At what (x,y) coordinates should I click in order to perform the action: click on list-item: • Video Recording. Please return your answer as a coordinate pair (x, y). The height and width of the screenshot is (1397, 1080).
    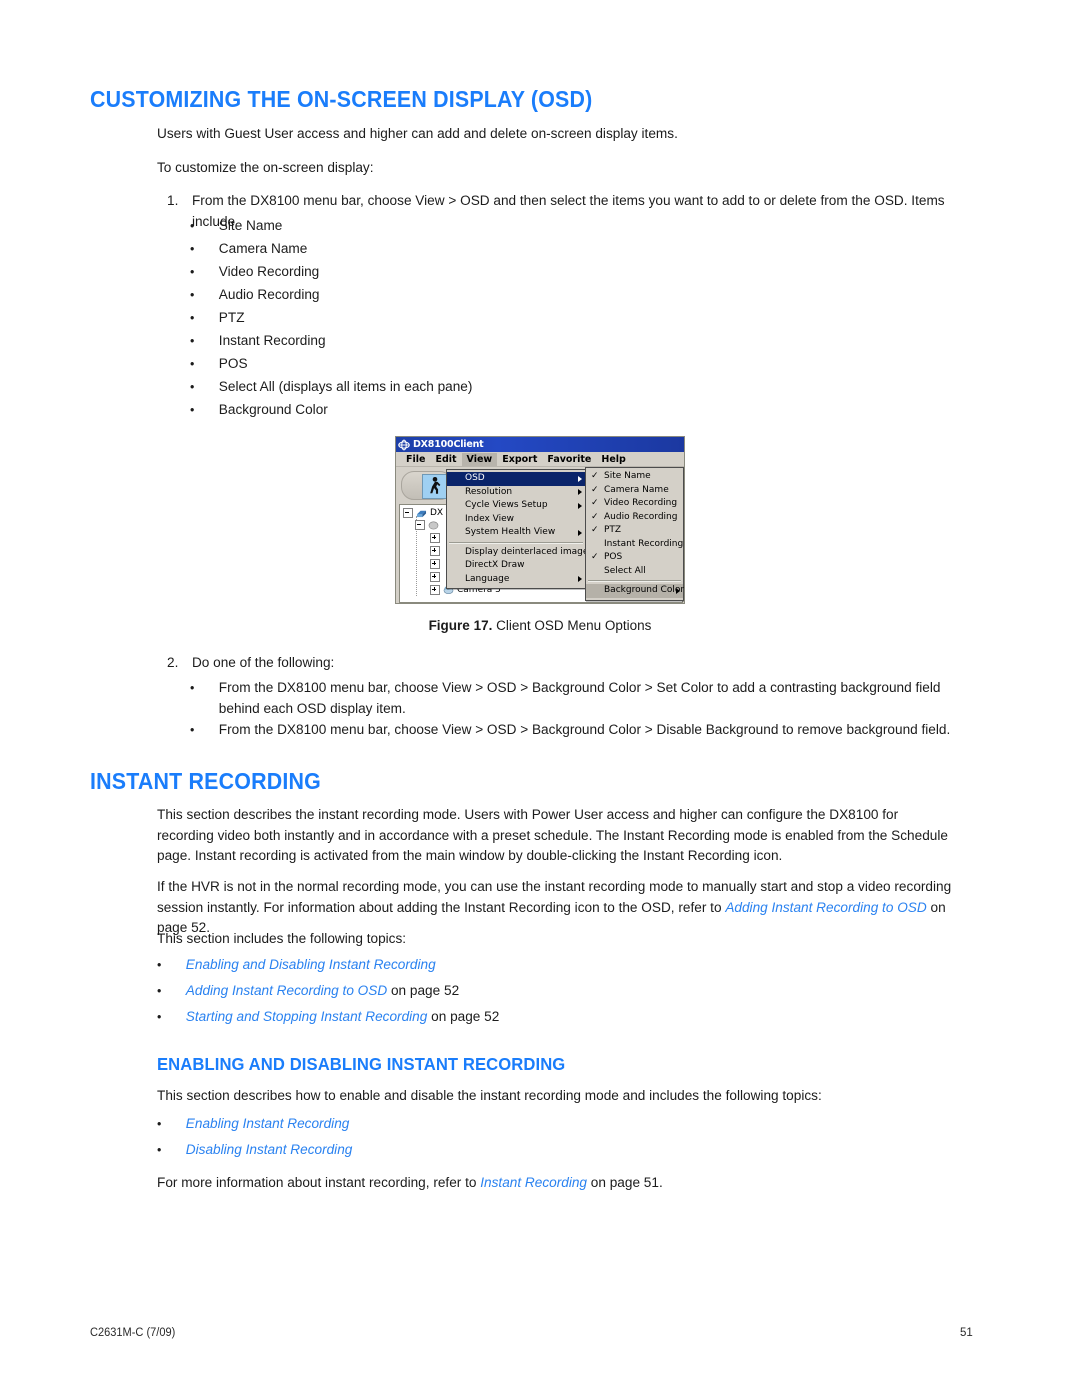
    Looking at the image, I should click on (478, 272).